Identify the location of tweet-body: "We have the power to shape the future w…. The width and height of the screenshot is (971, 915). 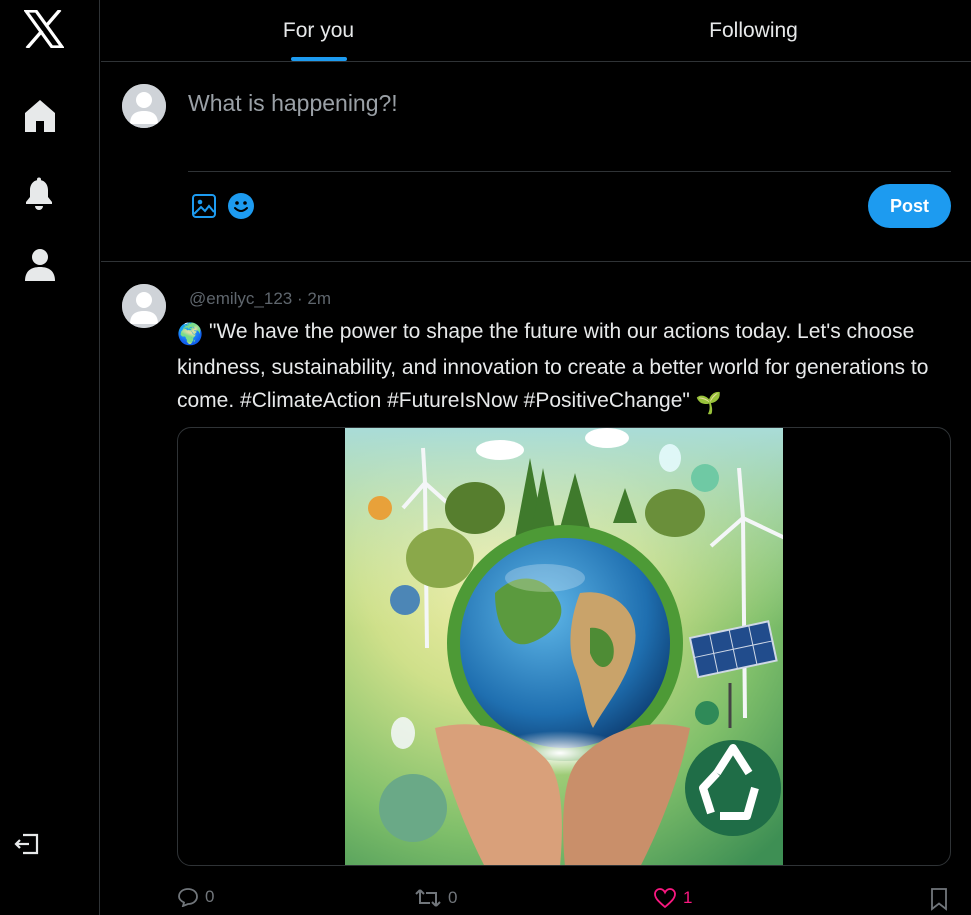
(553, 366).